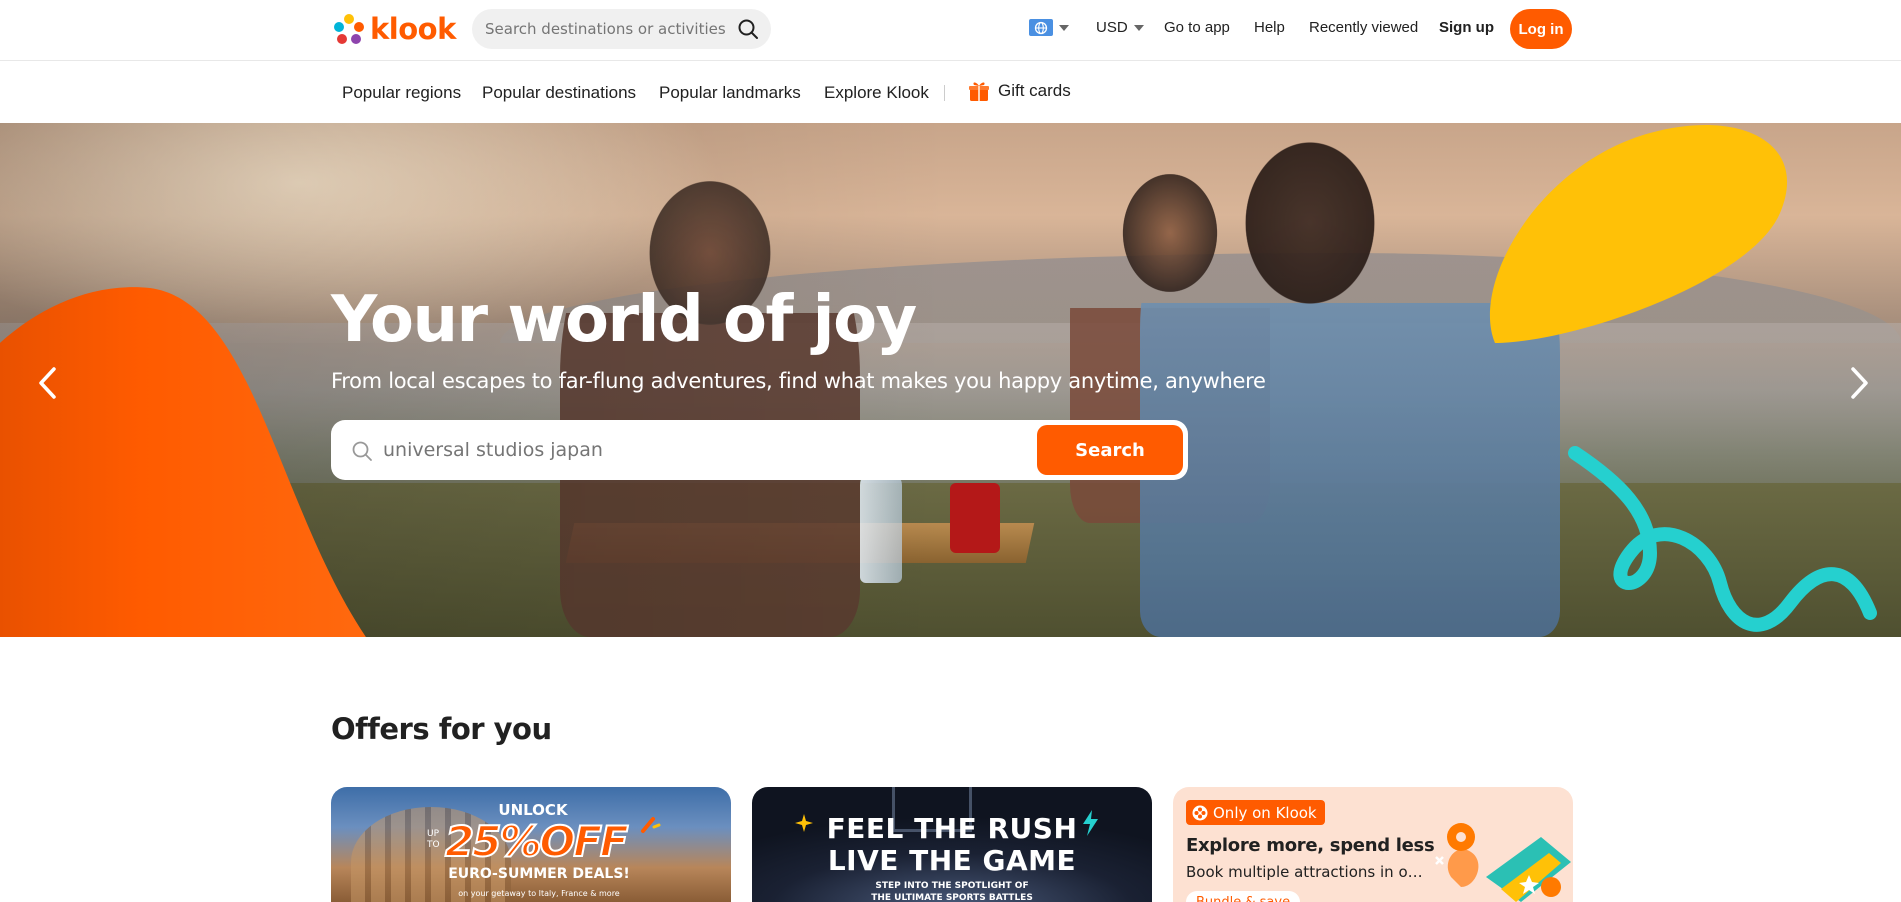  Describe the element at coordinates (433, 839) in the screenshot. I see `offer-upto-text: UP TO` at that location.